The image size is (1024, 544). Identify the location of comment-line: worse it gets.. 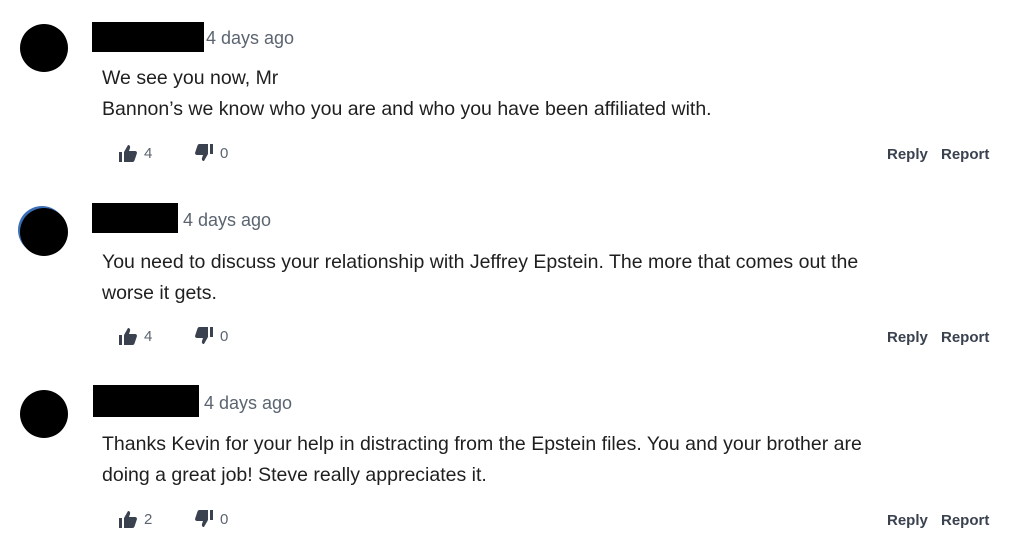
(159, 293).